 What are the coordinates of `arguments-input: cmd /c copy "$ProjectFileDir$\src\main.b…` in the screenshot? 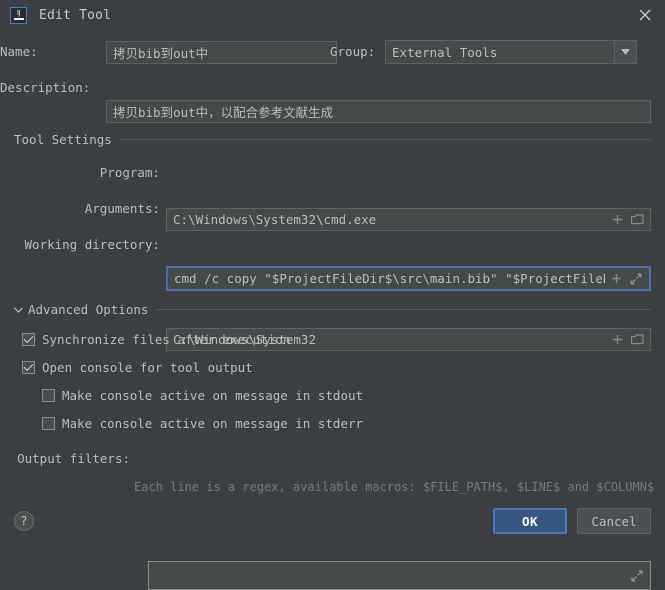 It's located at (408, 278).